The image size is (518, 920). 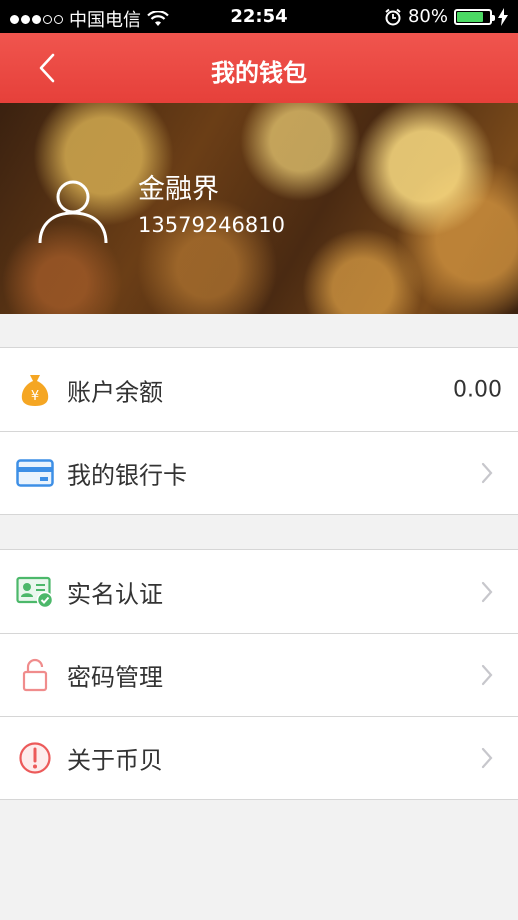 What do you see at coordinates (73, 210) in the screenshot?
I see `user-avatar-icon` at bounding box center [73, 210].